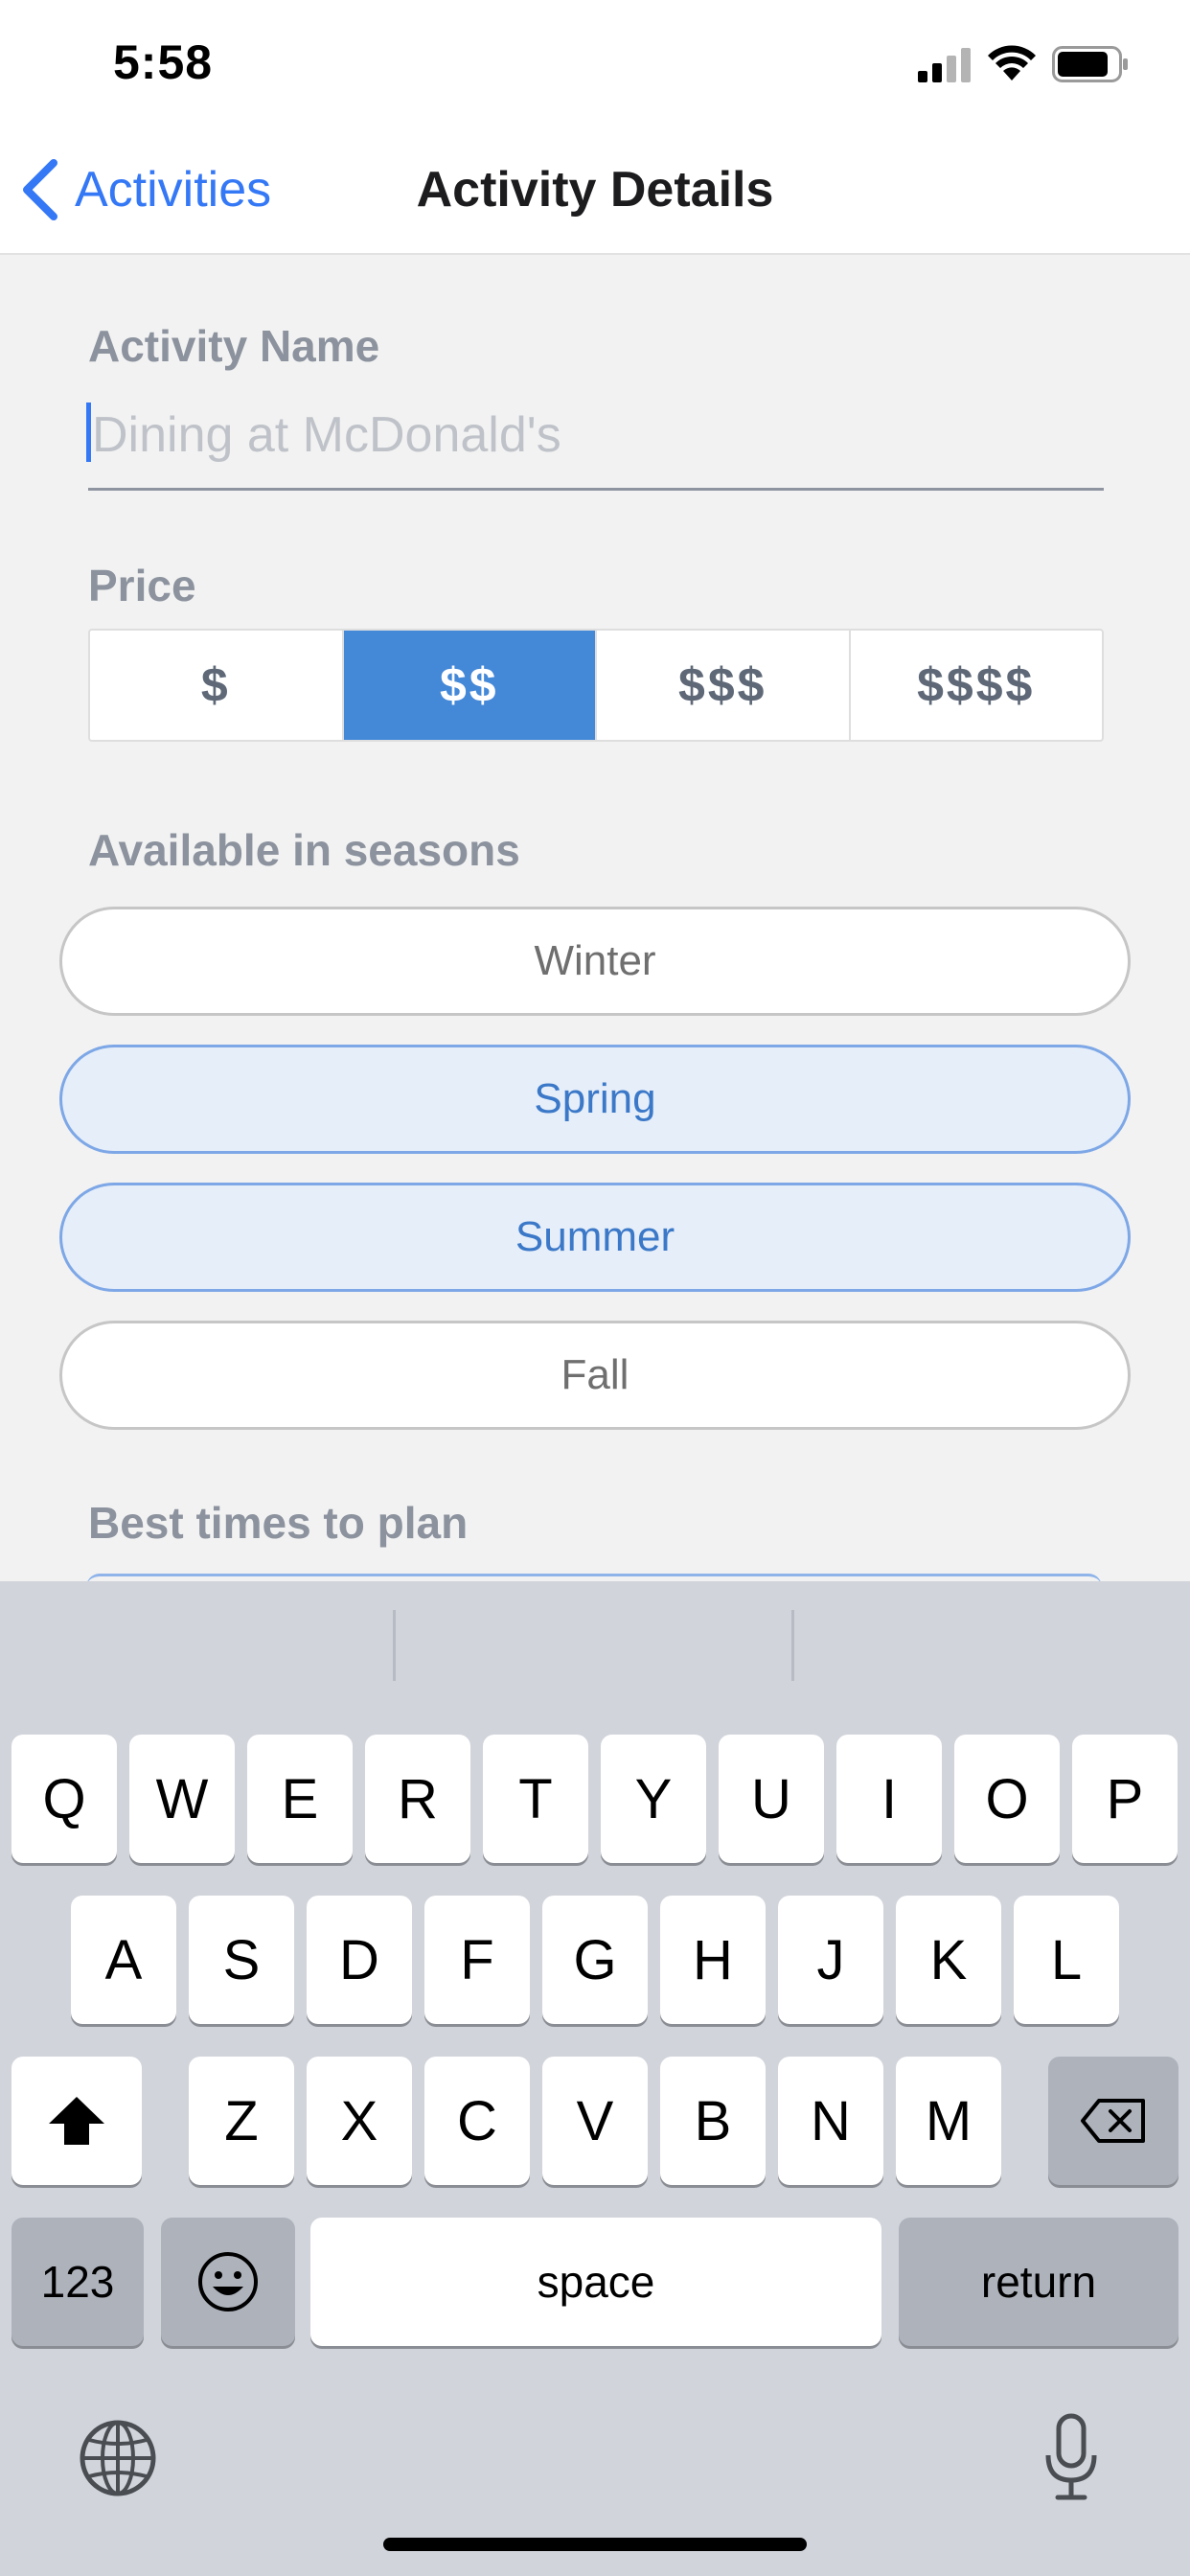 The height and width of the screenshot is (2576, 1190). I want to click on key-v: V, so click(595, 2121).